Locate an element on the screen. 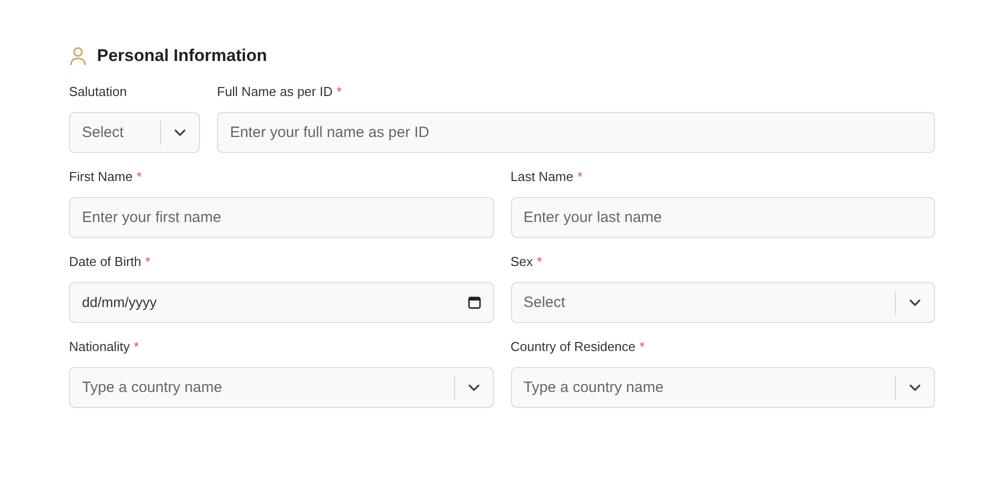  person-icon is located at coordinates (78, 56).